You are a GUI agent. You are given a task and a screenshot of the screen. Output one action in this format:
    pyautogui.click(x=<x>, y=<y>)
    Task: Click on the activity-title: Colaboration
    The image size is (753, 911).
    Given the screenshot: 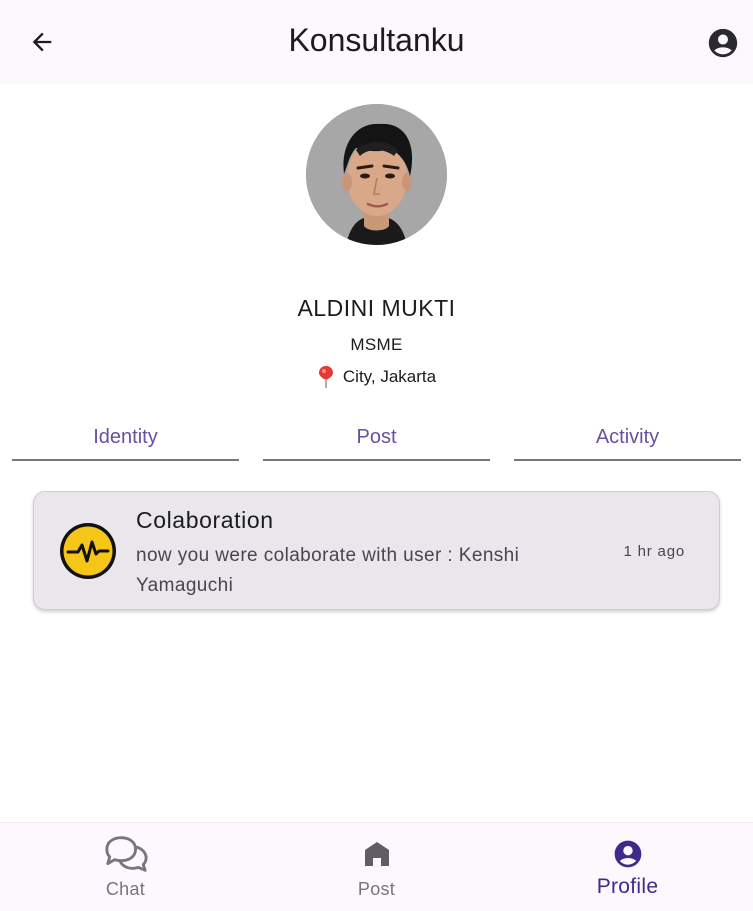 What is the action you would take?
    pyautogui.click(x=205, y=520)
    